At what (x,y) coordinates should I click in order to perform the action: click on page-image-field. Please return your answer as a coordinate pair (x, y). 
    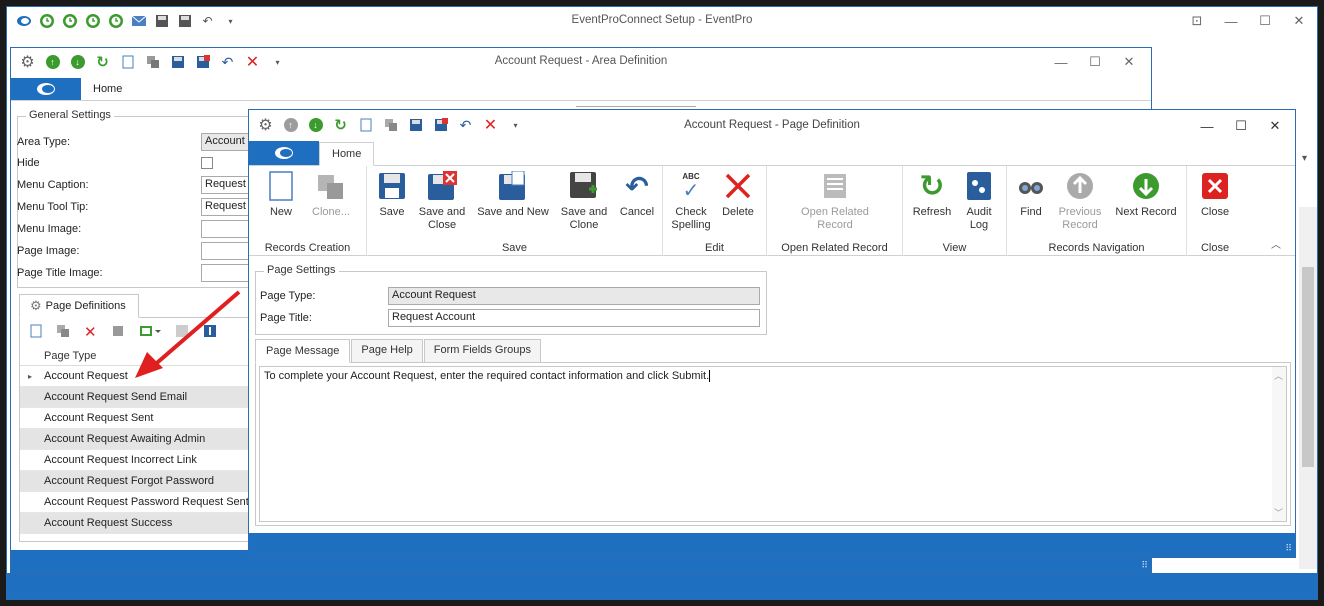
    Looking at the image, I should click on (225, 251).